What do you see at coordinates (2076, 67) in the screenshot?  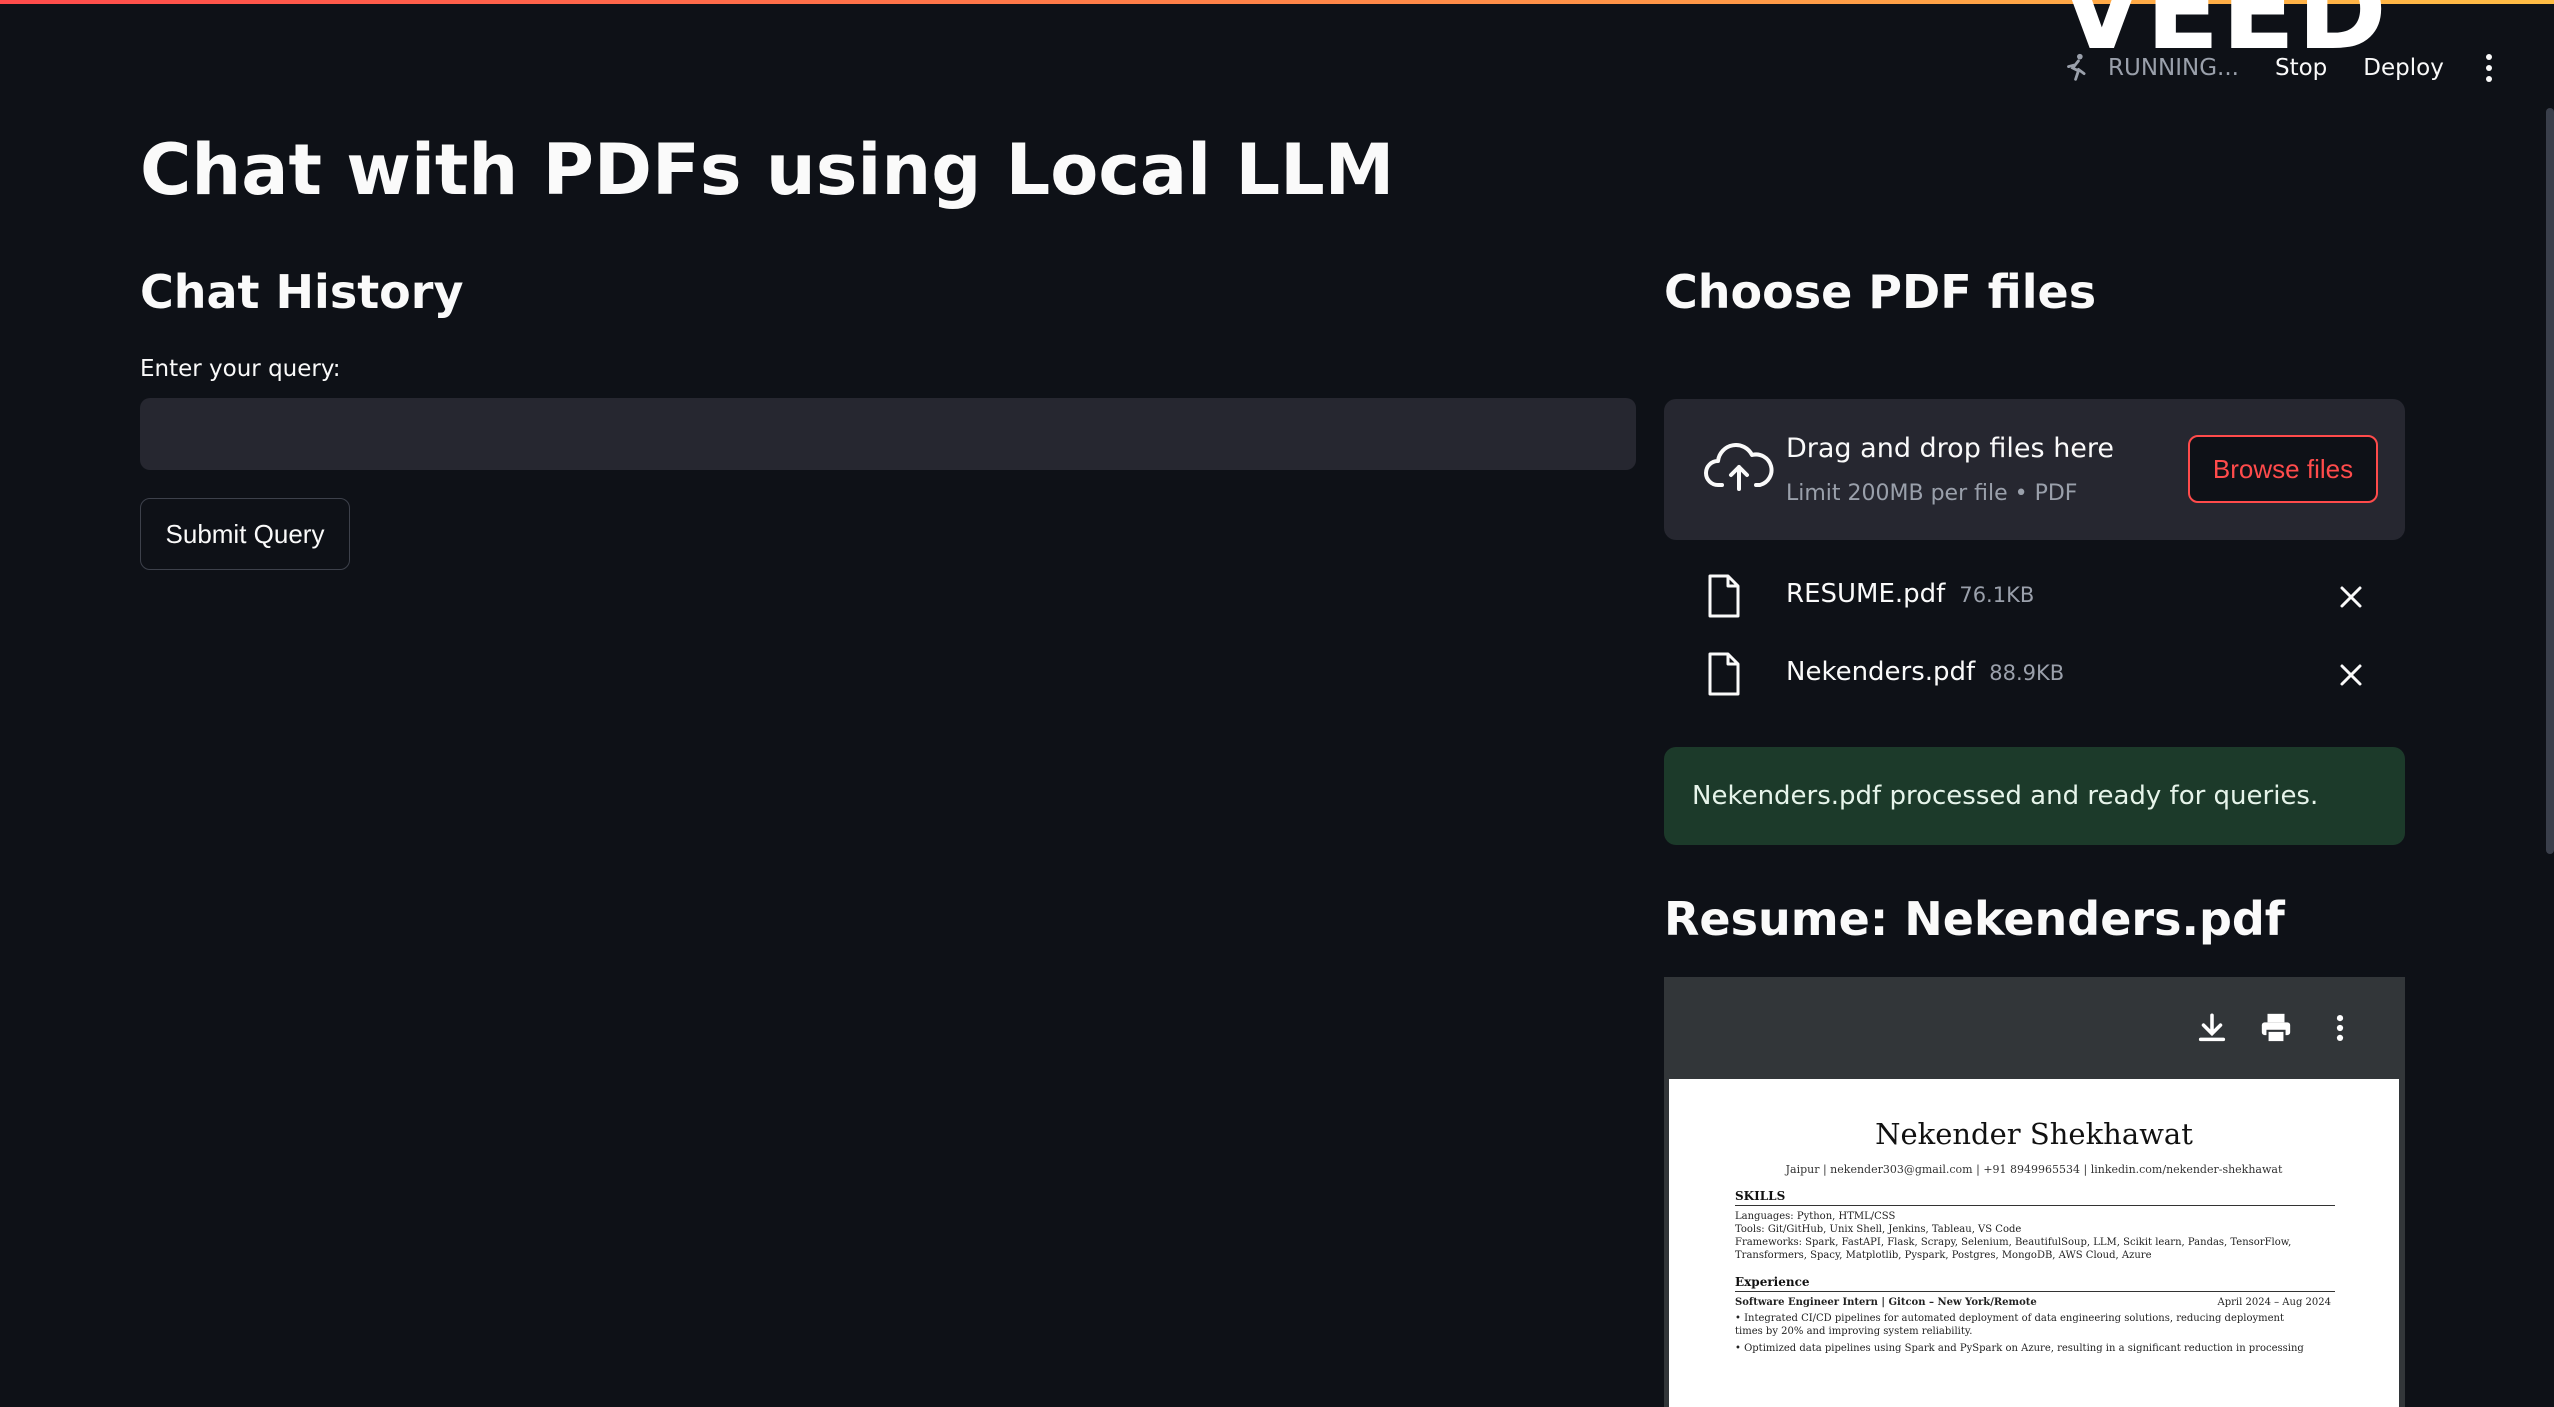 I see `running-icon` at bounding box center [2076, 67].